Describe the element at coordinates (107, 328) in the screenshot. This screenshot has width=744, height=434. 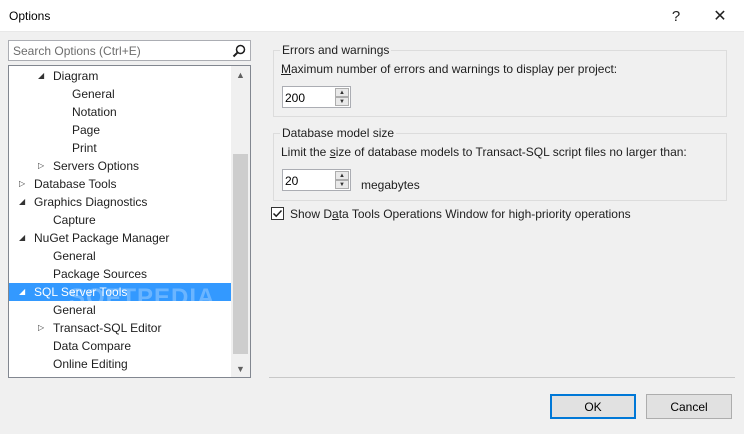
I see `tree-item-label: Transact-SQL Editor` at that location.